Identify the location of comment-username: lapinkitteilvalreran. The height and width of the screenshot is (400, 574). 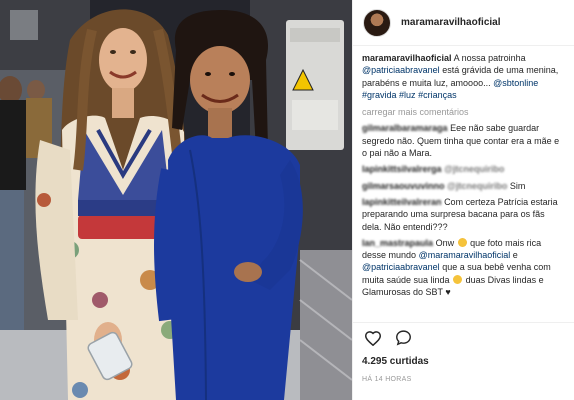
(402, 202).